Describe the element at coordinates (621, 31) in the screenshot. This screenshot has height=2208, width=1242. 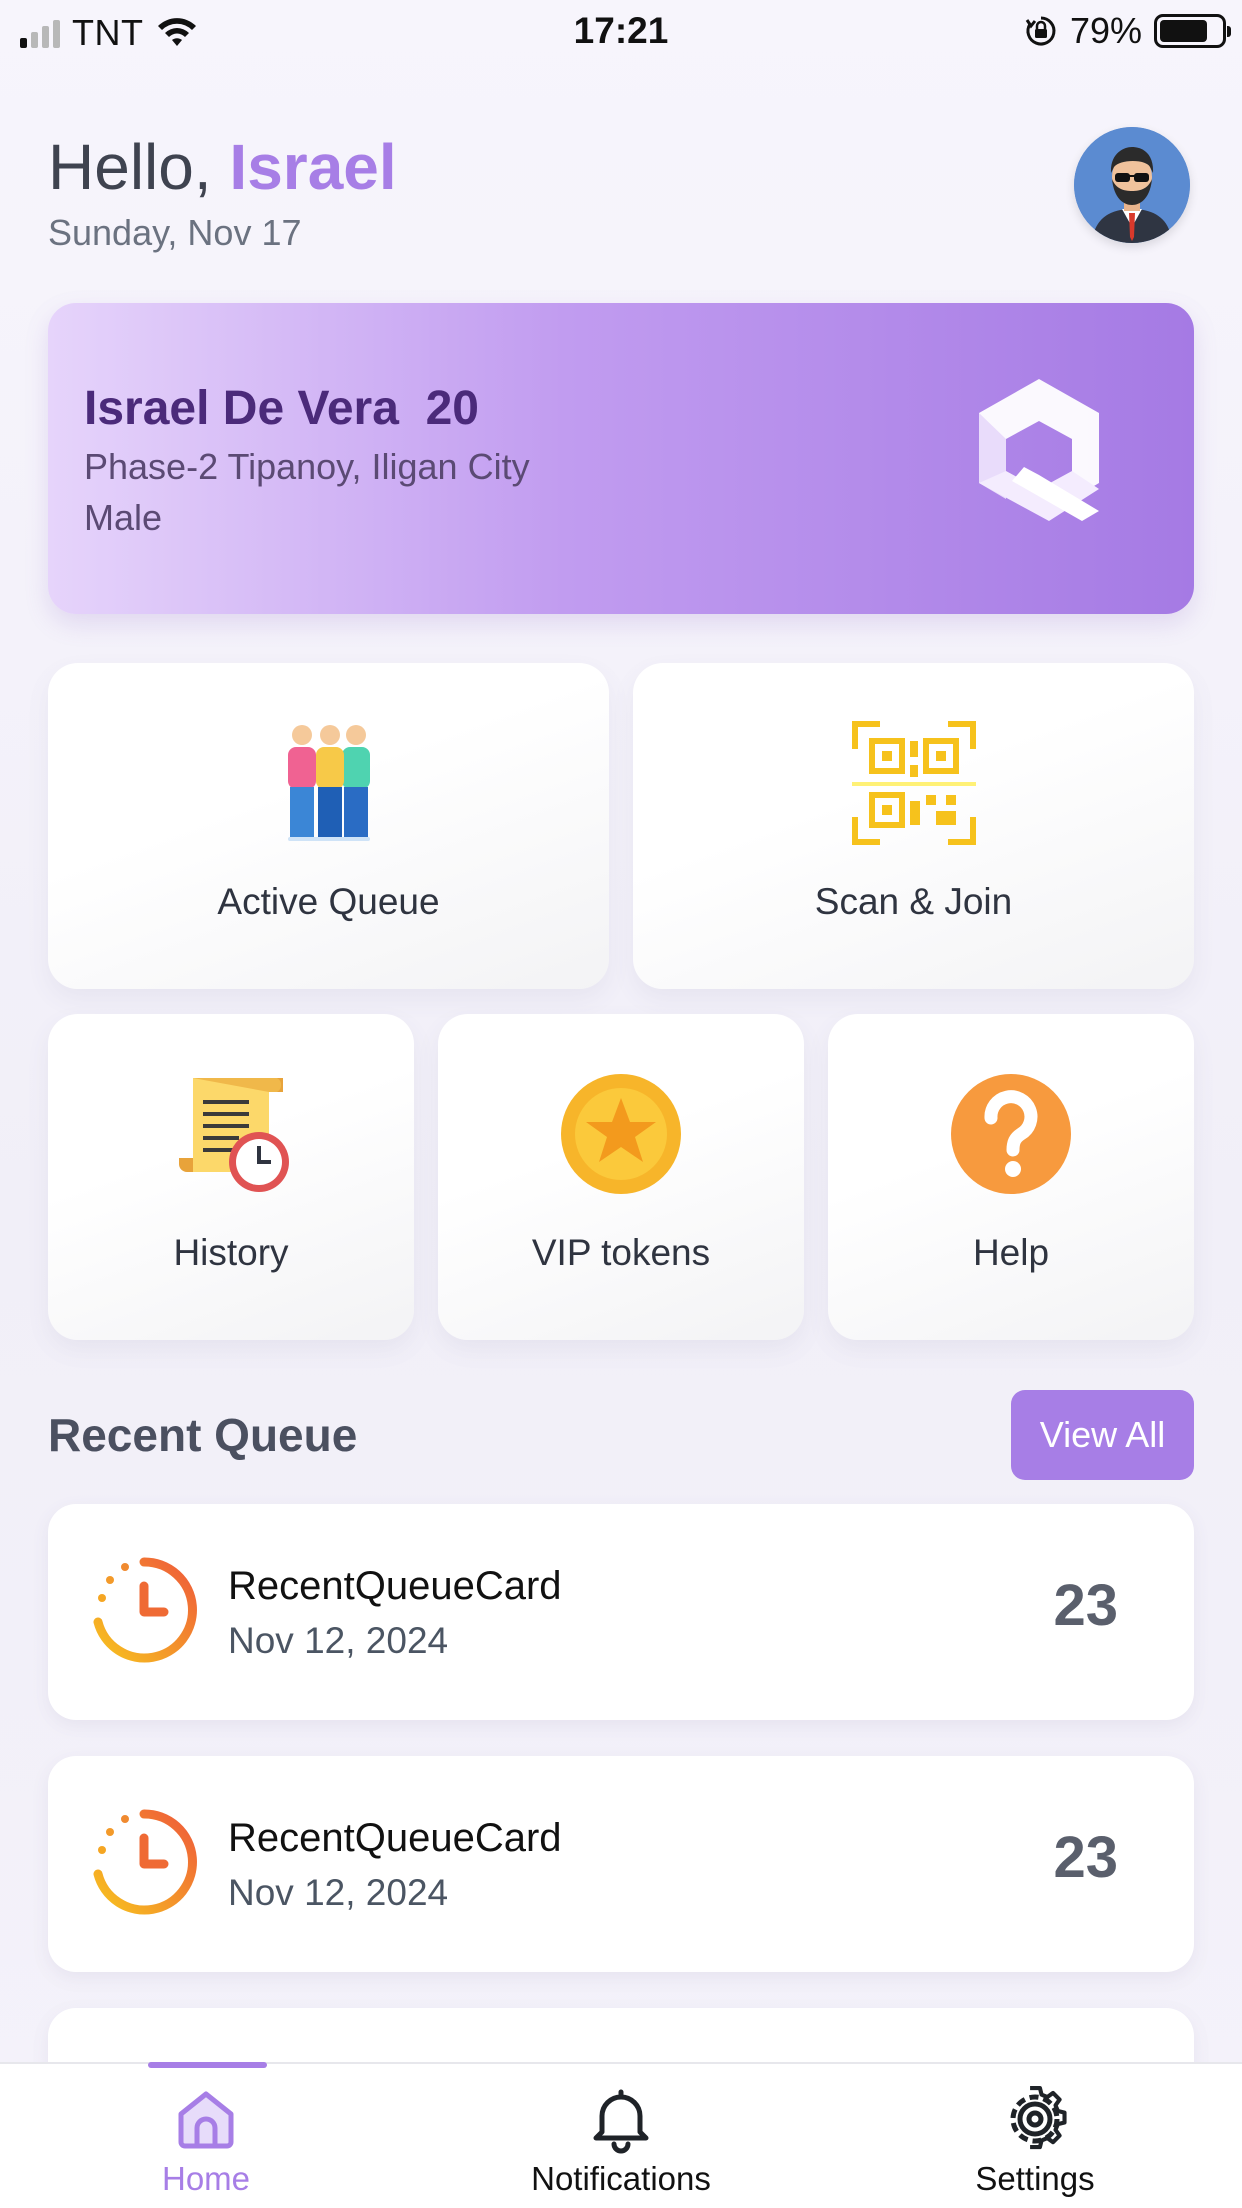
I see `status-bar: TNT 17:21 79%` at that location.